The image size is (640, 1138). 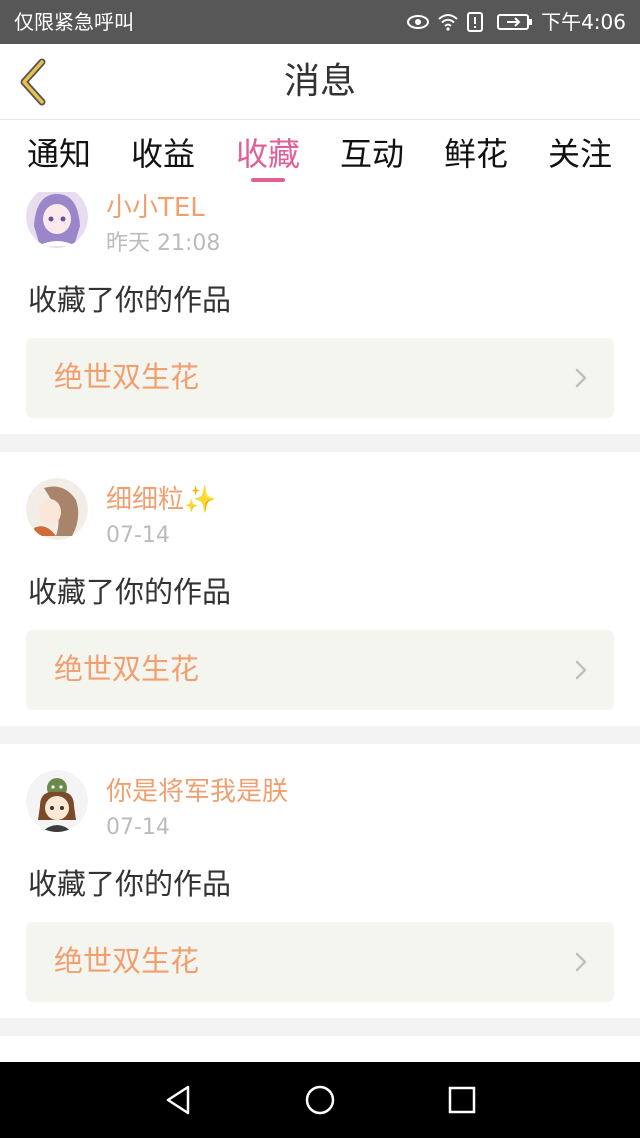 I want to click on page-title: 消息, so click(x=319, y=81).